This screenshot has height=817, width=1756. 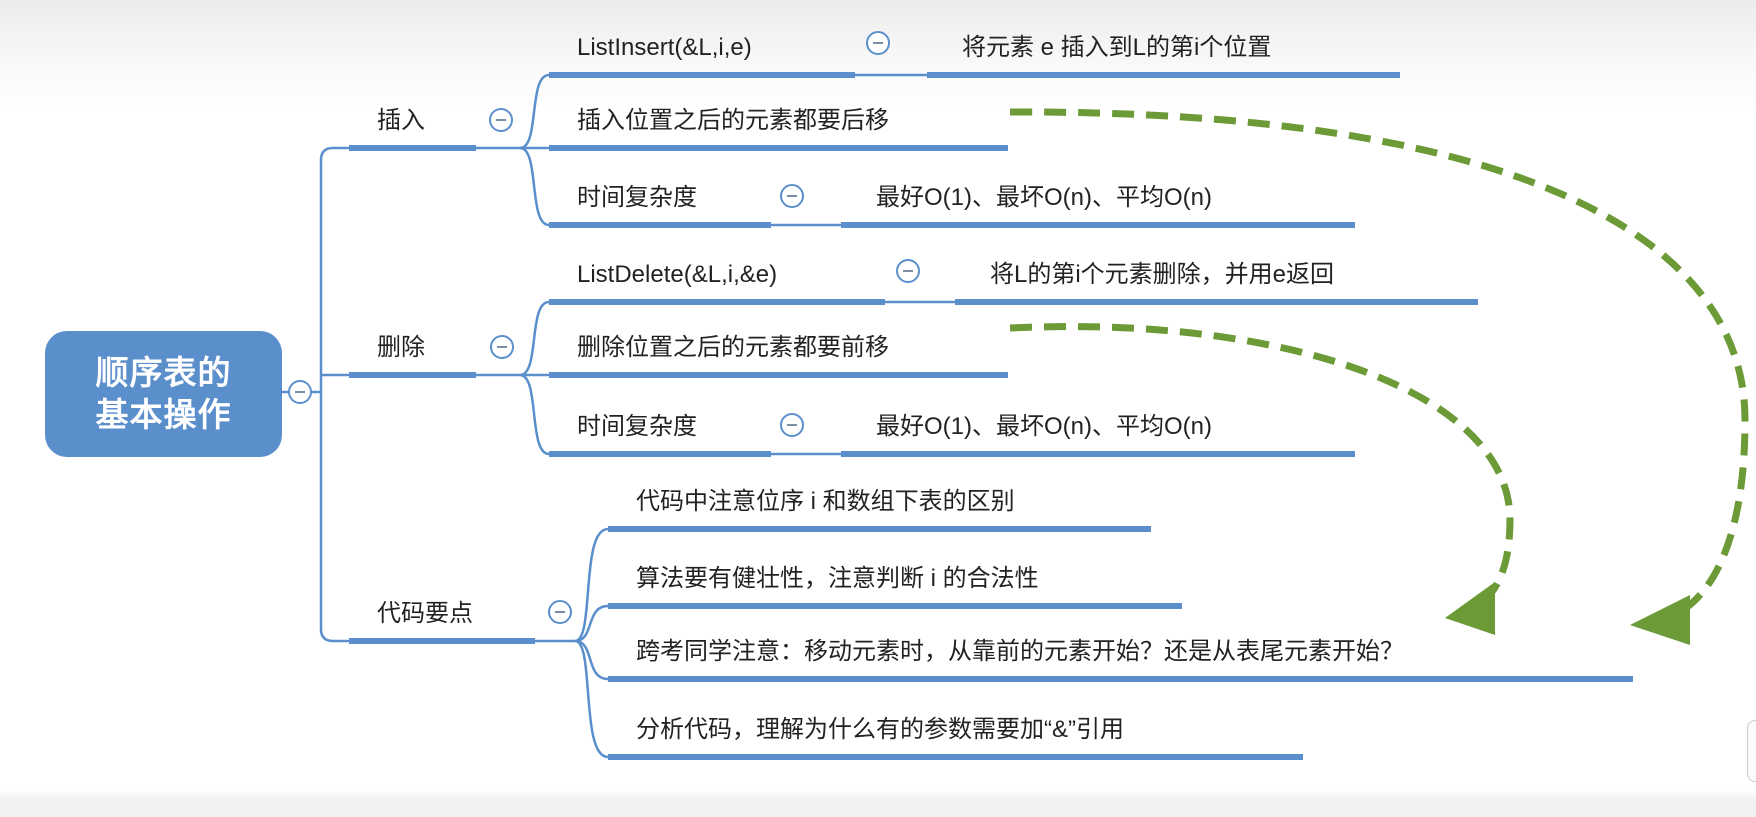 I want to click on node-delete-complexity: 时间复杂度, so click(x=660, y=435).